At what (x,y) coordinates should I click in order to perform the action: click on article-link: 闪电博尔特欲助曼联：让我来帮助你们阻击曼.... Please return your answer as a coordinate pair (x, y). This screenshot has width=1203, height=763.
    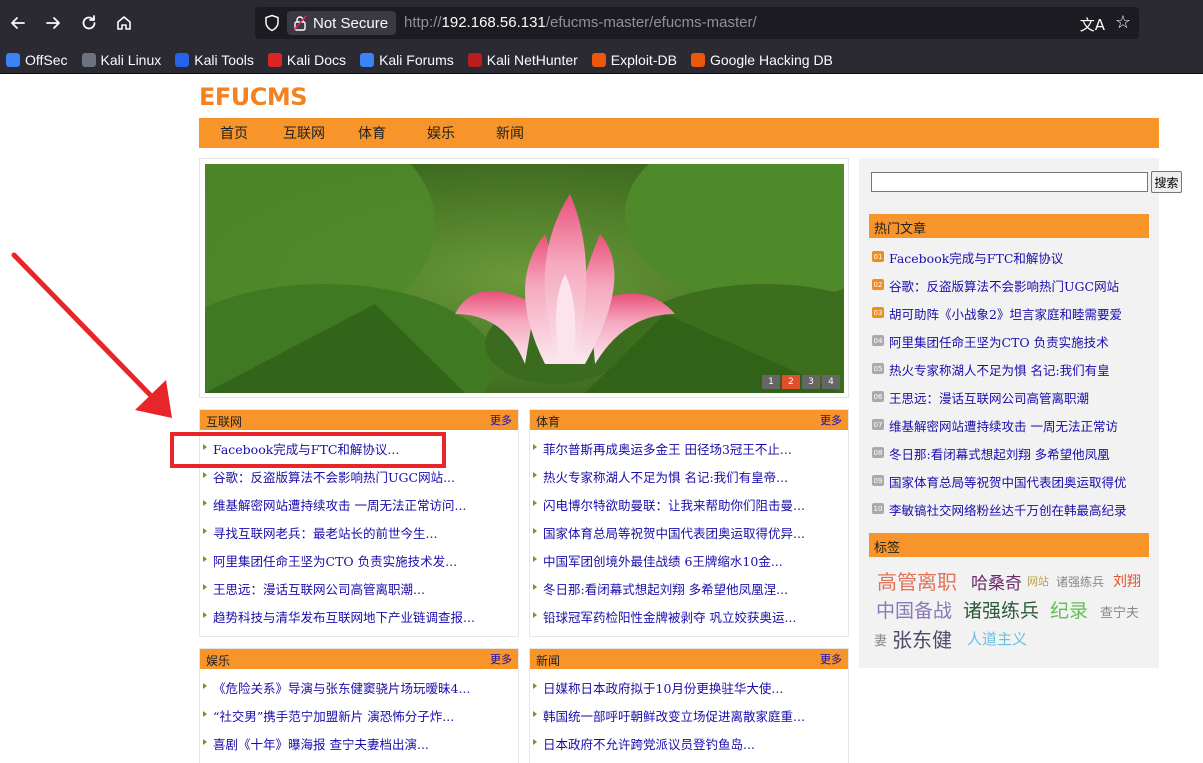
    Looking at the image, I should click on (690, 509).